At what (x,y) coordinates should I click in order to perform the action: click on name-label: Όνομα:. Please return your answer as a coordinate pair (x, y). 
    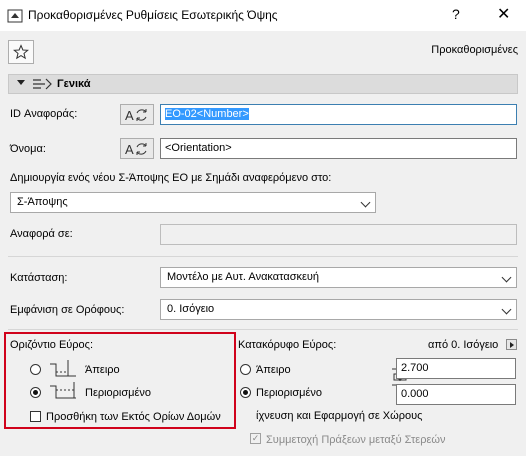
    Looking at the image, I should click on (28, 149).